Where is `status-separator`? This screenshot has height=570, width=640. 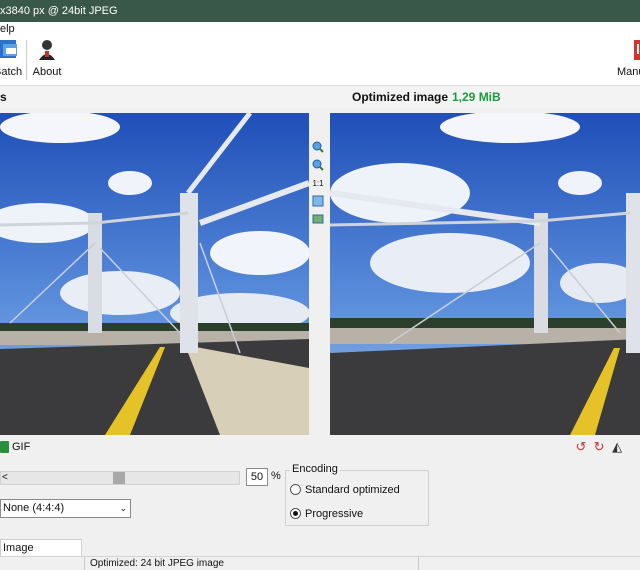
status-separator is located at coordinates (84, 563).